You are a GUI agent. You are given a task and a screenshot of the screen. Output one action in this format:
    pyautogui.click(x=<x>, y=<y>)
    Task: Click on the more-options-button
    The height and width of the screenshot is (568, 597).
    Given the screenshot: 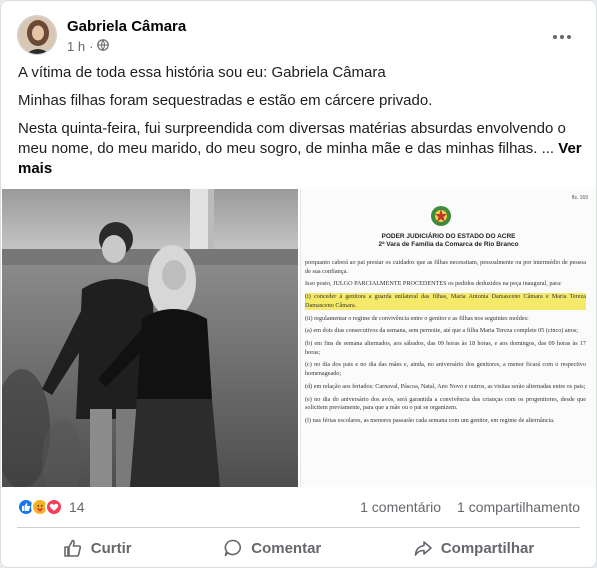 What is the action you would take?
    pyautogui.click(x=562, y=37)
    